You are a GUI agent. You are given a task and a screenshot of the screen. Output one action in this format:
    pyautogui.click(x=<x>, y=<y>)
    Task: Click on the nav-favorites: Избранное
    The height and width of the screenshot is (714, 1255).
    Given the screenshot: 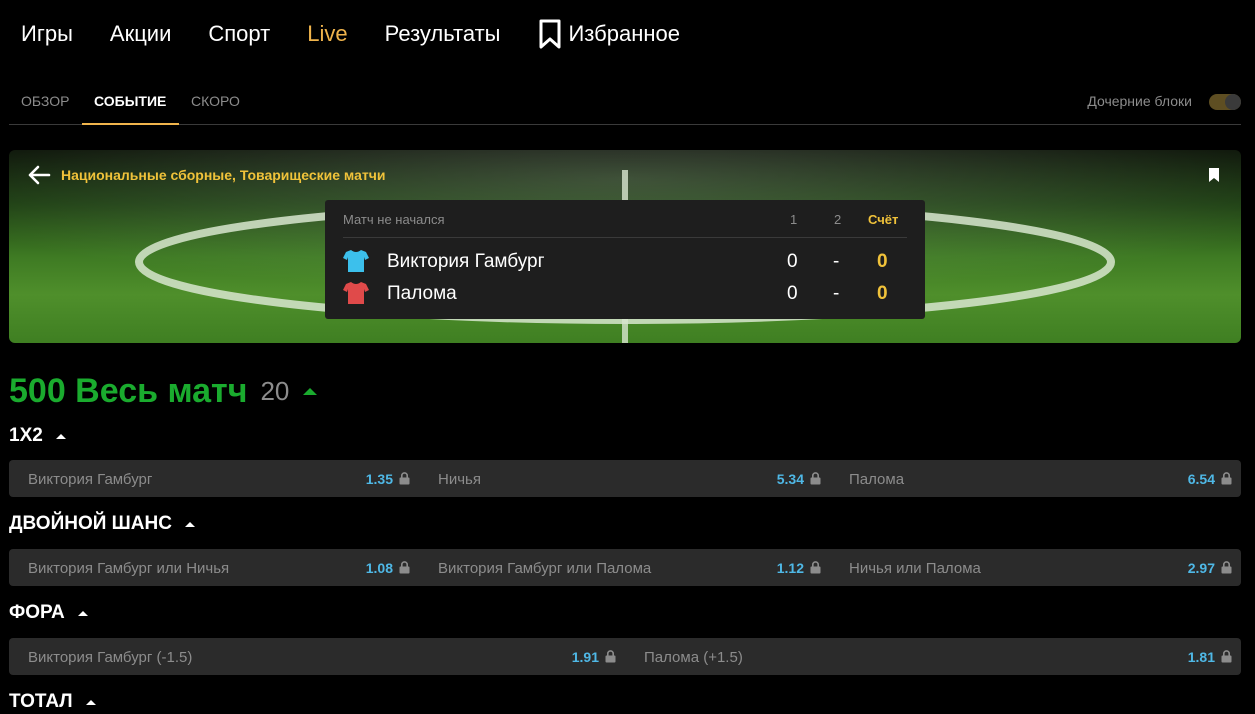 What is the action you would take?
    pyautogui.click(x=608, y=34)
    